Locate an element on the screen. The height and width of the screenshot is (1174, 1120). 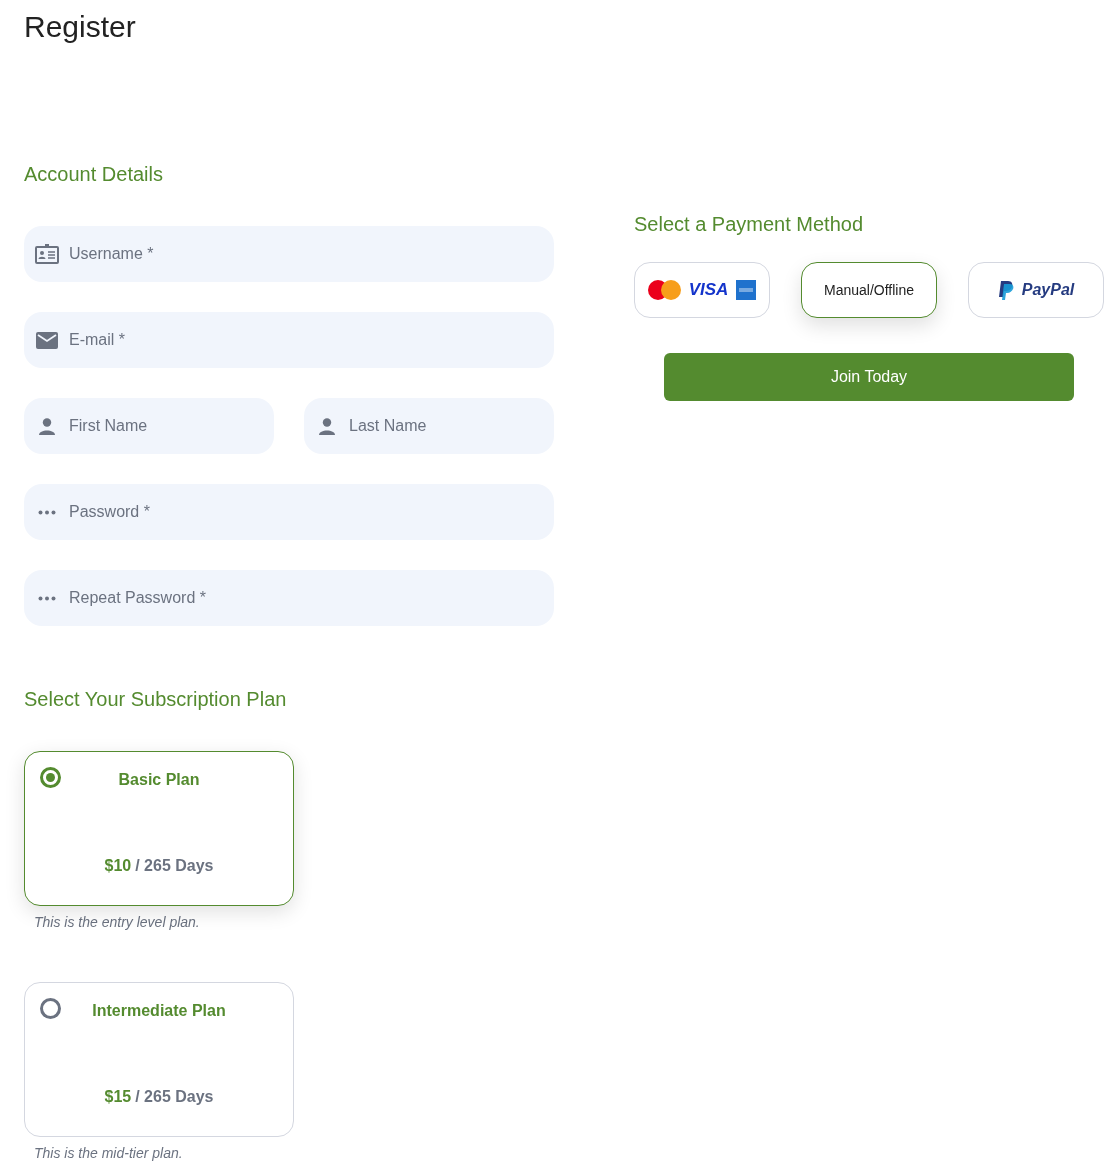
input-field: Last Name is located at coordinates (429, 426).